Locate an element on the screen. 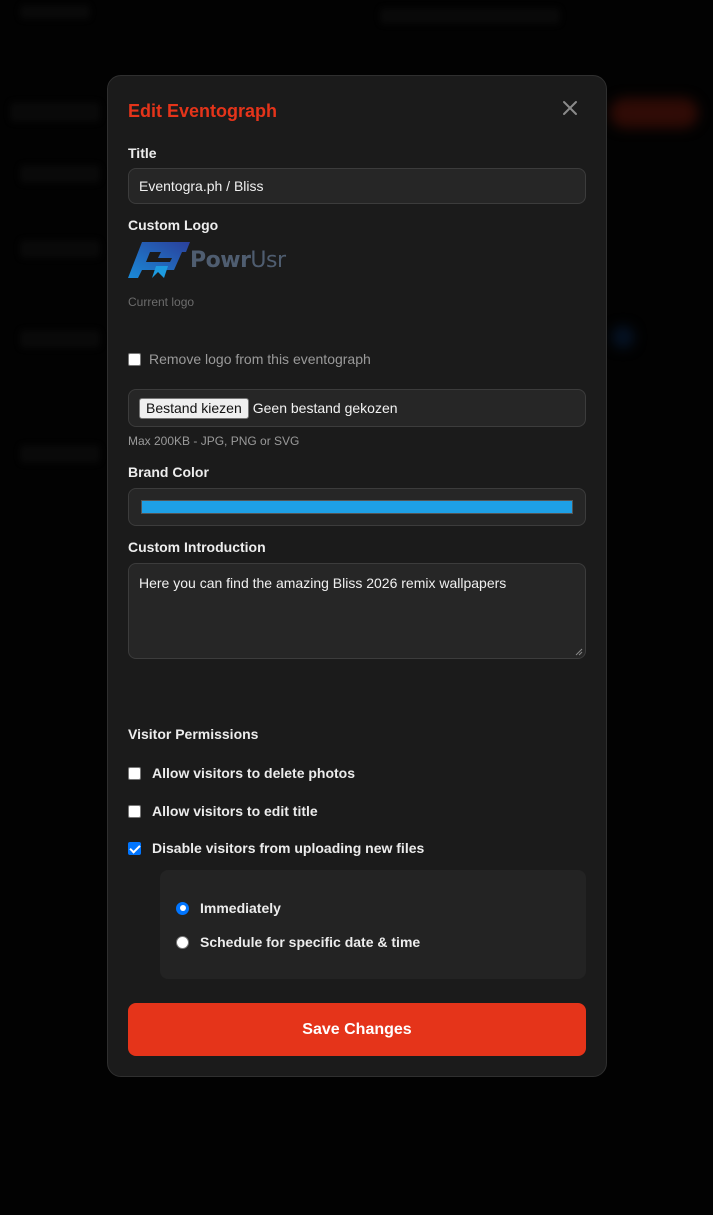  permission-edit-title: Allow visitors to edit title is located at coordinates (223, 811).